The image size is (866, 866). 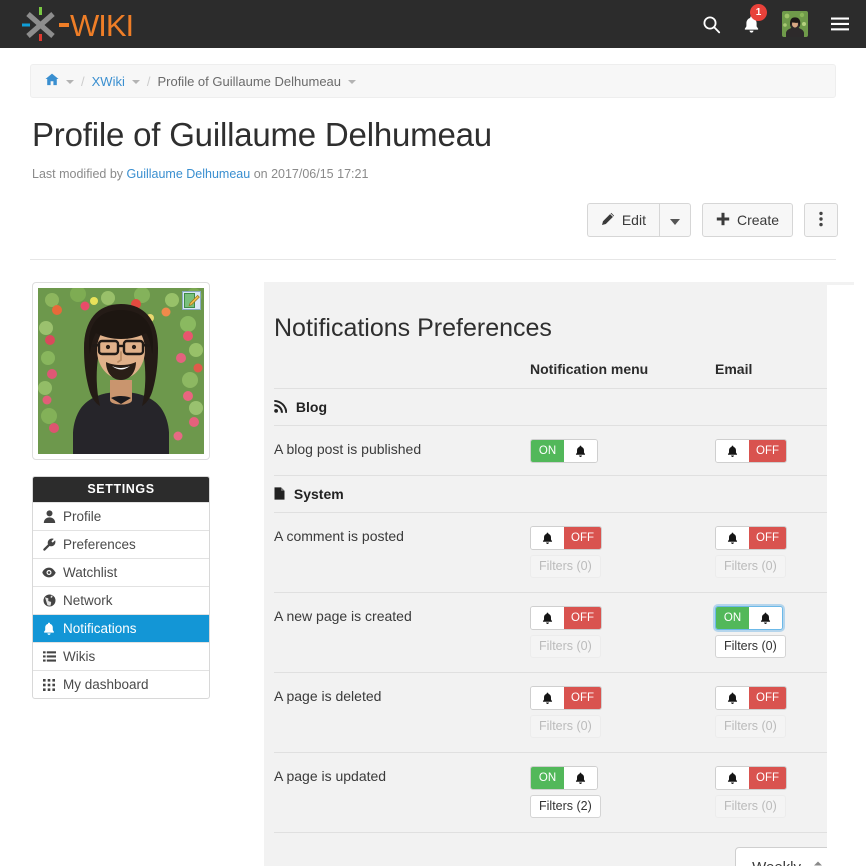 I want to click on top-navigation-bar: WIKI 1, so click(x=433, y=24).